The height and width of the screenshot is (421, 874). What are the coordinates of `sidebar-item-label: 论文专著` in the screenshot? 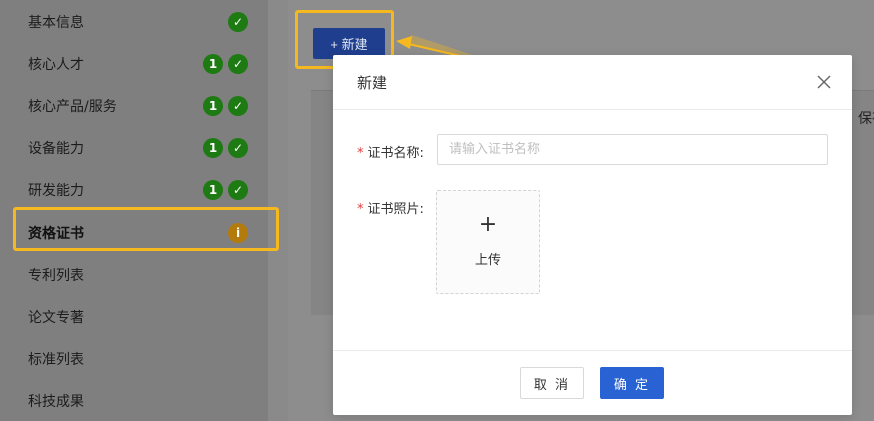 It's located at (56, 318).